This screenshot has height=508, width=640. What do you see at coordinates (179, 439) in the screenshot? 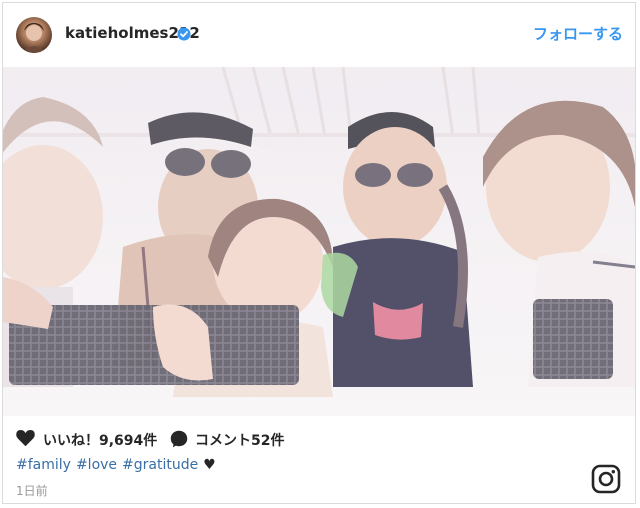
I see `comment-bubble-icon` at bounding box center [179, 439].